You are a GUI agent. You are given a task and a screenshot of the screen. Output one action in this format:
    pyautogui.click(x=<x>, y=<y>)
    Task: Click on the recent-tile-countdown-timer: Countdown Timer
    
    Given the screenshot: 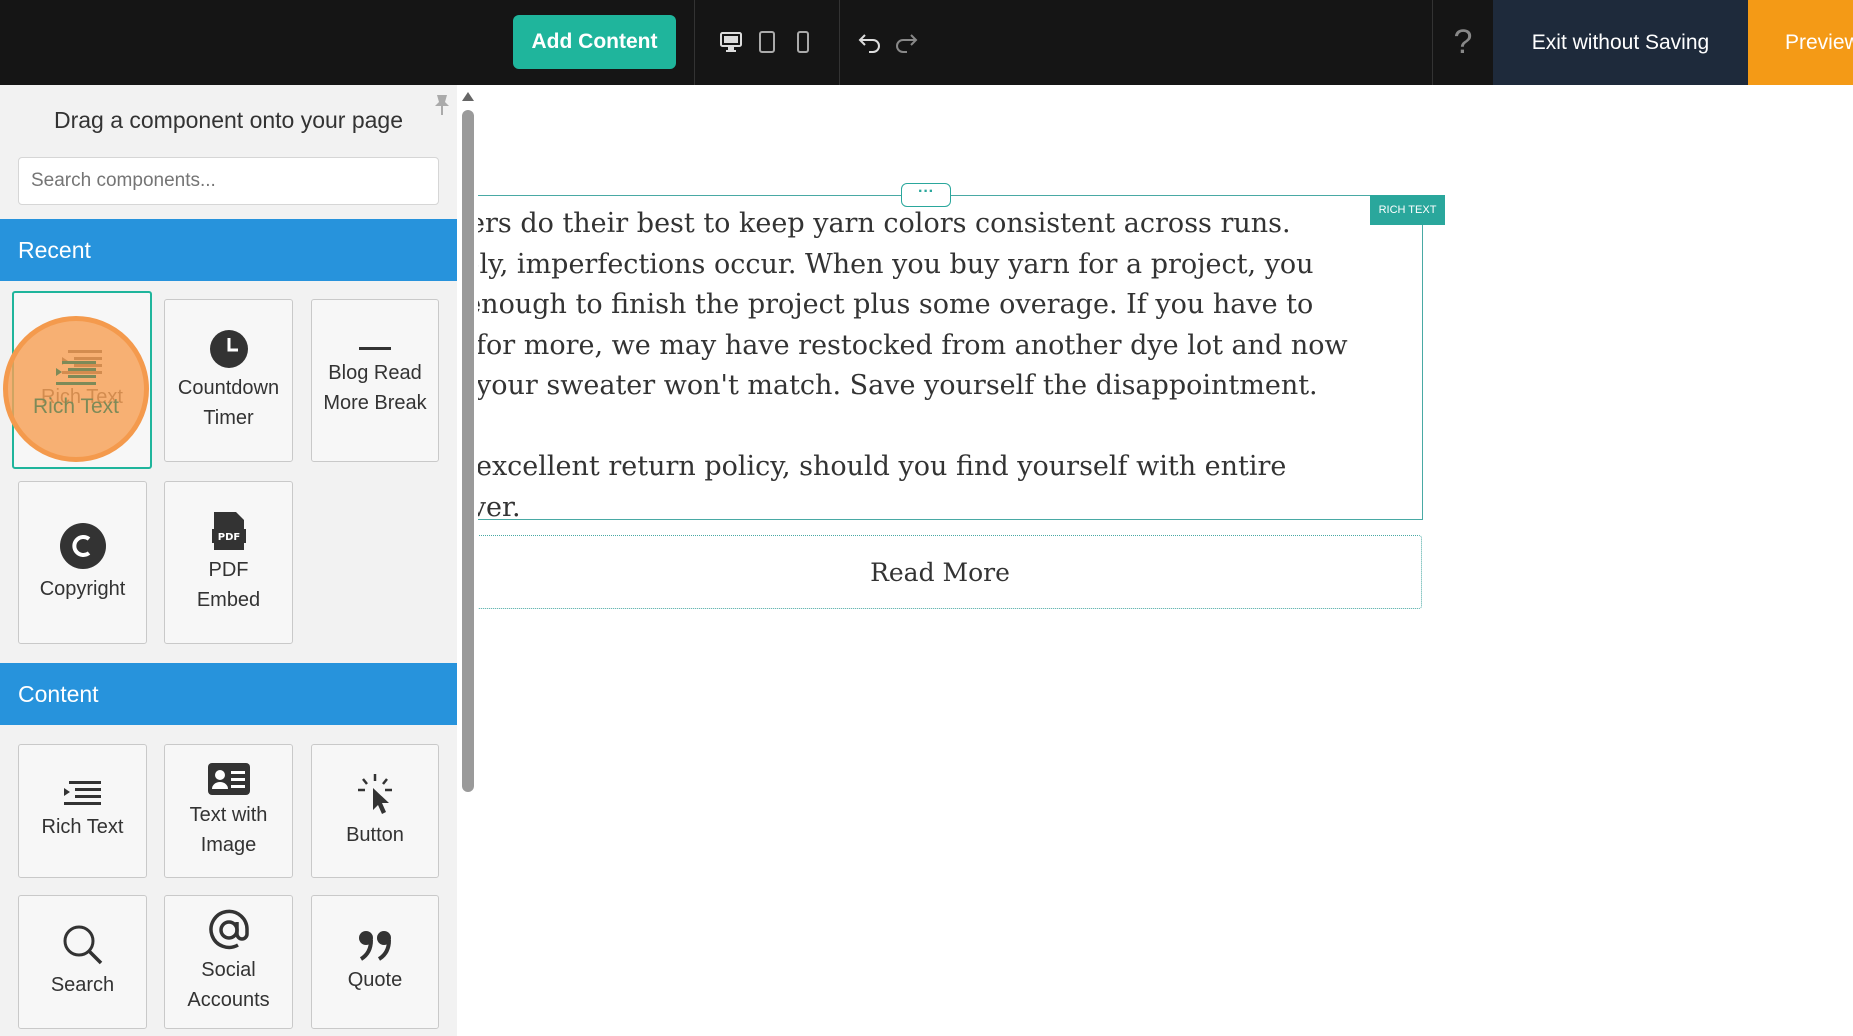 What is the action you would take?
    pyautogui.click(x=228, y=380)
    